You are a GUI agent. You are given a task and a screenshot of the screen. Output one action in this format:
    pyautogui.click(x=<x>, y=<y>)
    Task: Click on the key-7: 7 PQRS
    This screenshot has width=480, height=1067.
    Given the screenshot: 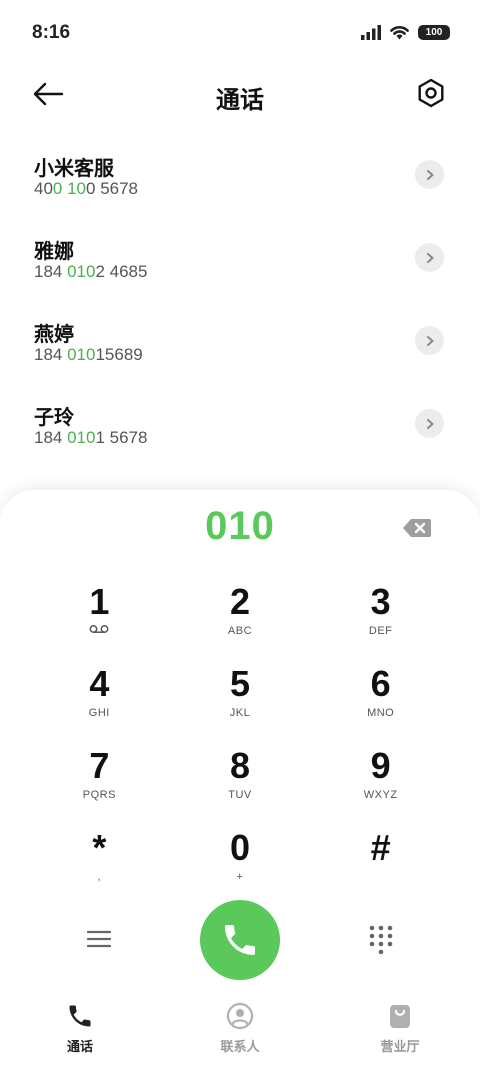 What is the action you would take?
    pyautogui.click(x=99, y=785)
    